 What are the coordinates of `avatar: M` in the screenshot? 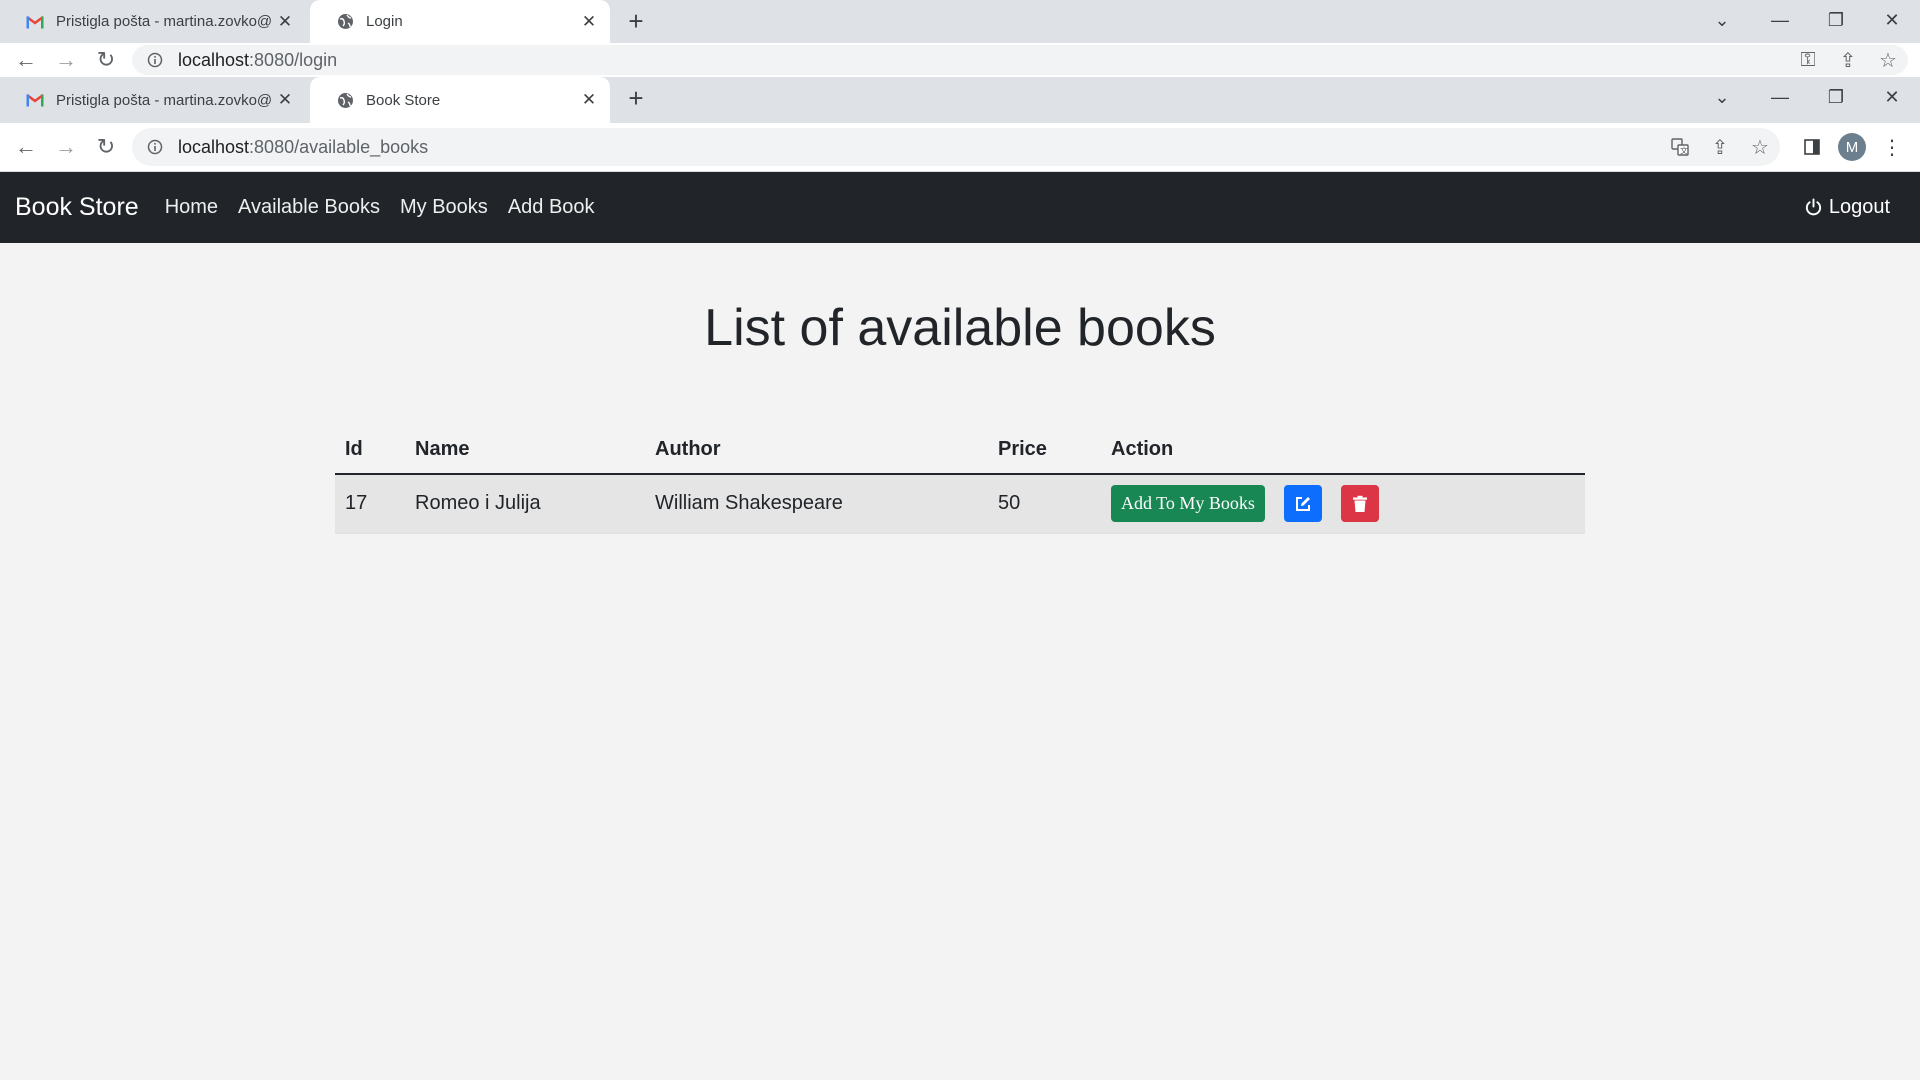 It's located at (1852, 147).